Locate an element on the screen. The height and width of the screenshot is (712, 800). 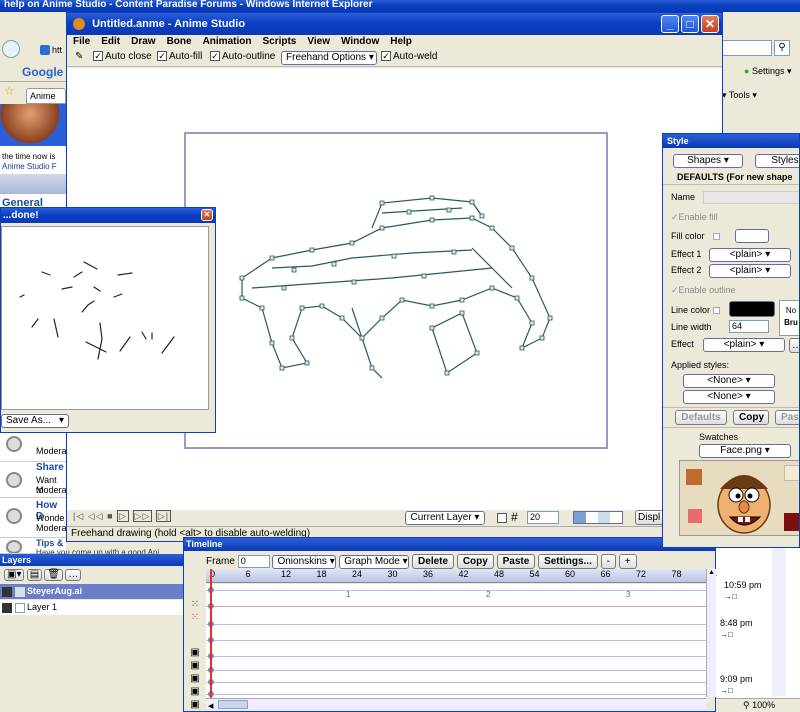
forum-row-title: Share is located at coordinates (50, 467).